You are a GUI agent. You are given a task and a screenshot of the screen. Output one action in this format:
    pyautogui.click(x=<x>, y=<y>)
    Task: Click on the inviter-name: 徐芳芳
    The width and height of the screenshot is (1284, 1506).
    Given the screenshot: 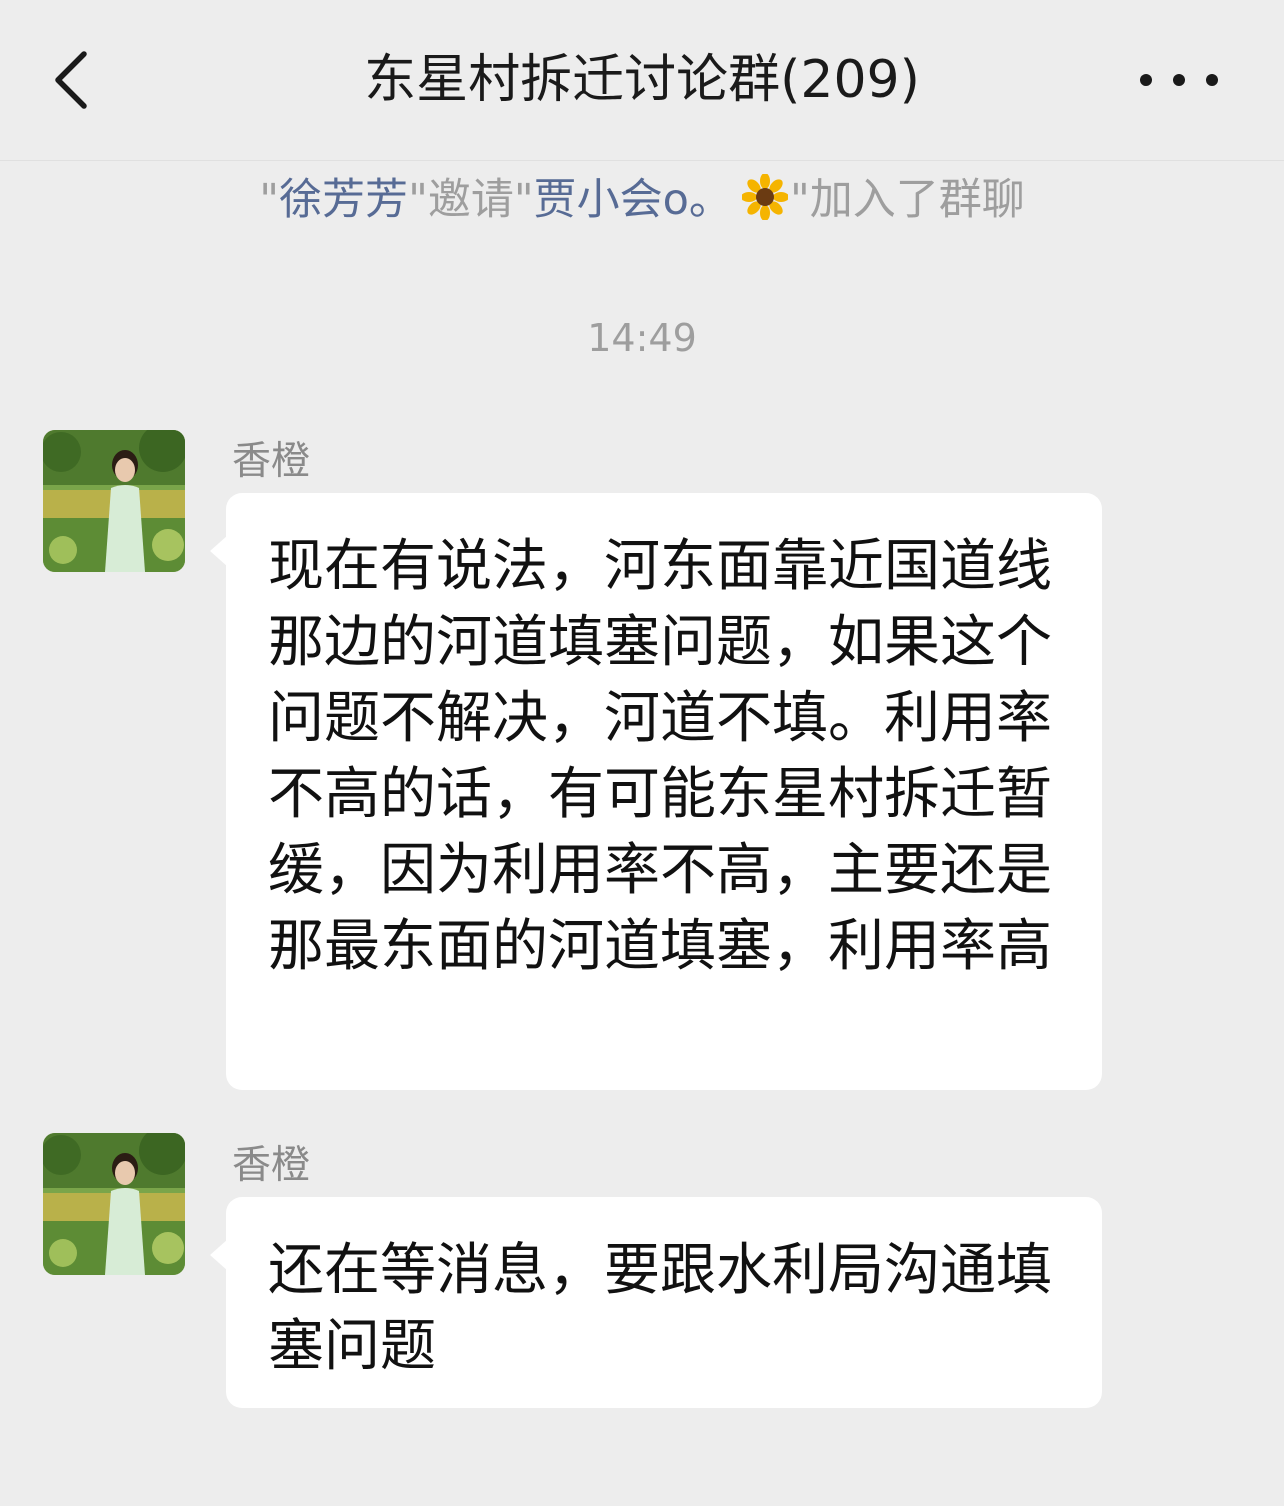 What is the action you would take?
    pyautogui.click(x=343, y=200)
    